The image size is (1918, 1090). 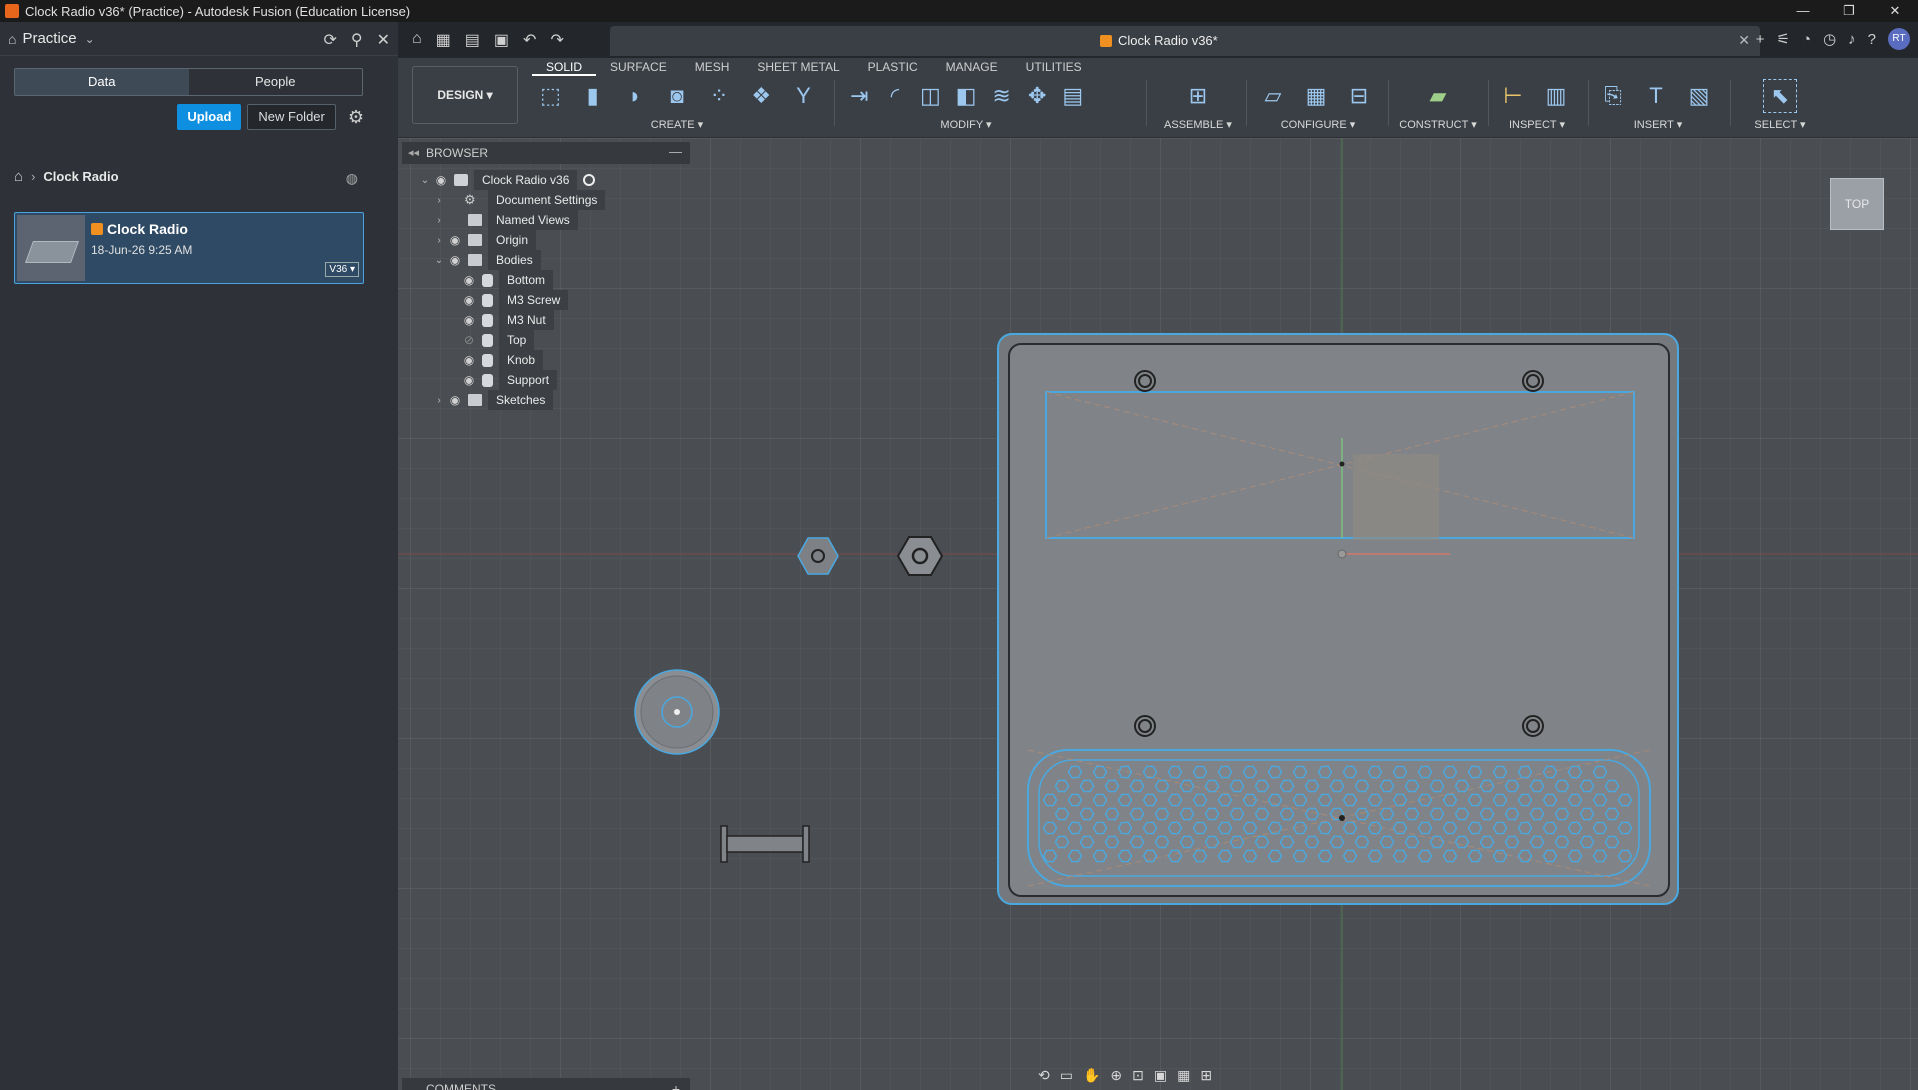 What do you see at coordinates (472, 40) in the screenshot?
I see `file-menu-icon: ▤` at bounding box center [472, 40].